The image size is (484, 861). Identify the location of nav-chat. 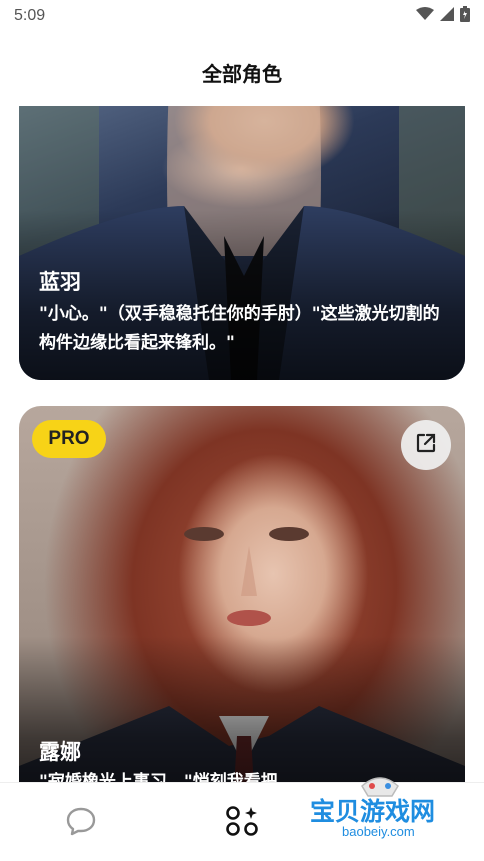
(81, 823).